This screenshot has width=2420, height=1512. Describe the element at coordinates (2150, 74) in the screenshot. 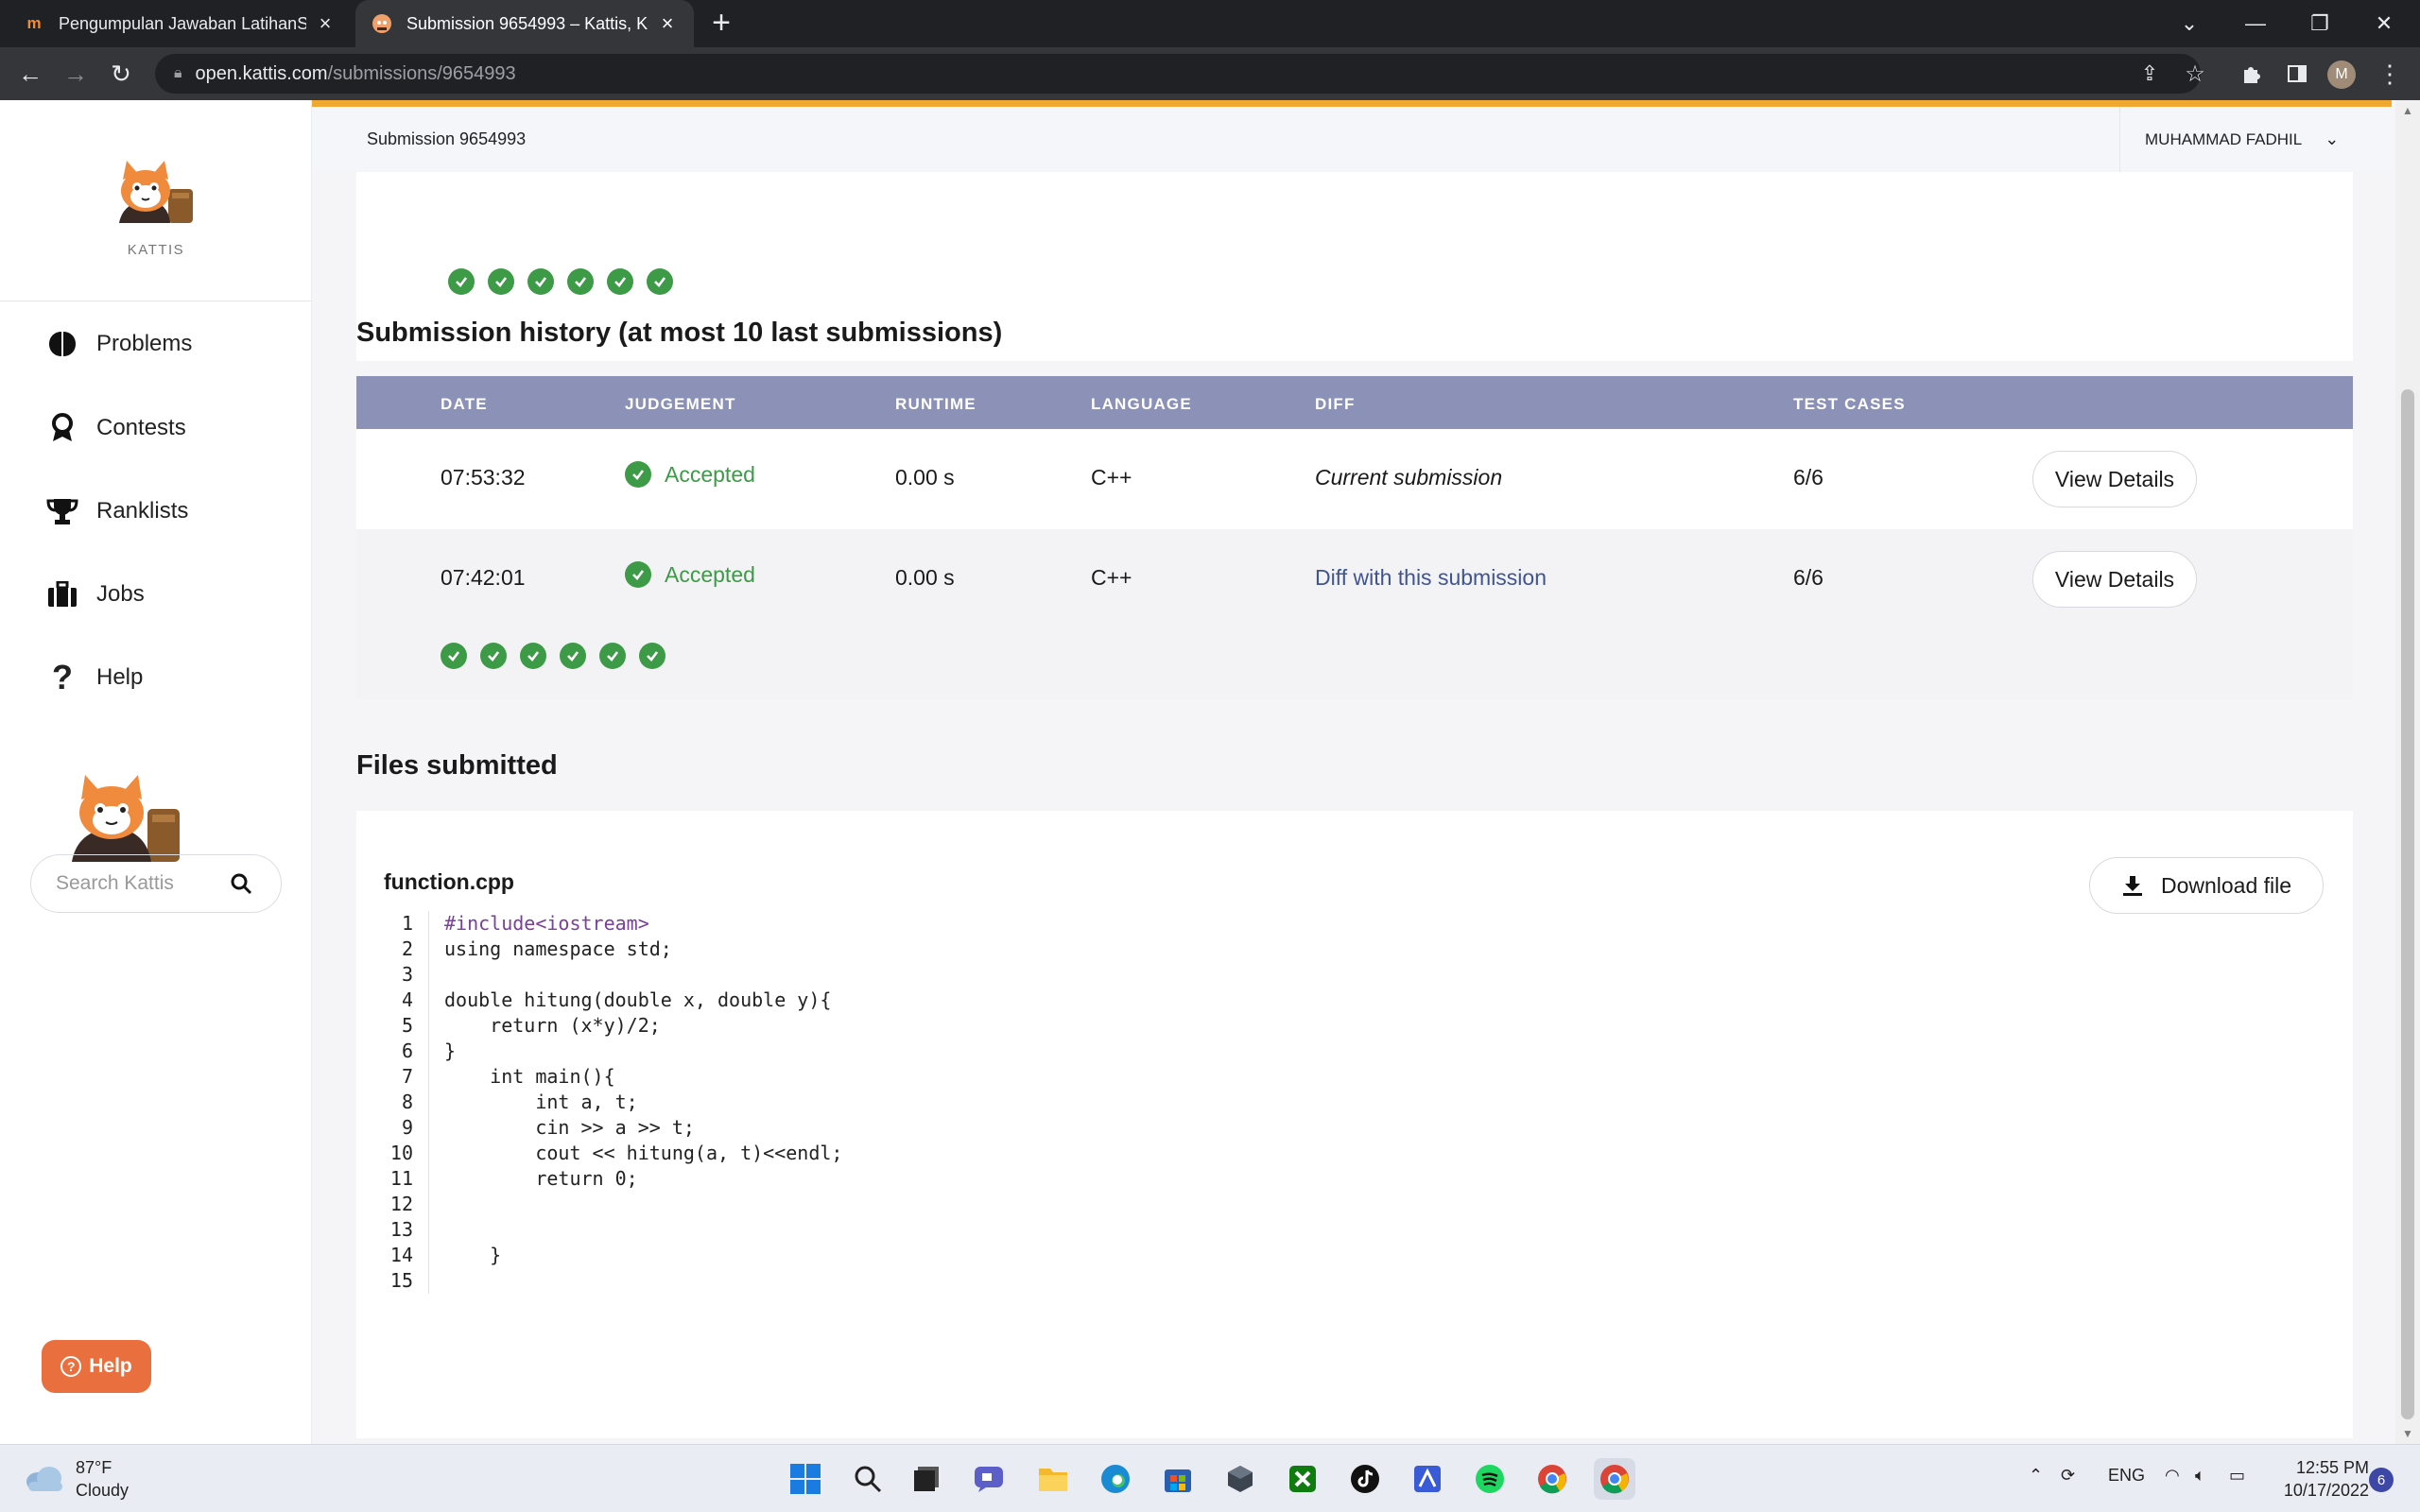

I see `share-icon: ⇪` at that location.